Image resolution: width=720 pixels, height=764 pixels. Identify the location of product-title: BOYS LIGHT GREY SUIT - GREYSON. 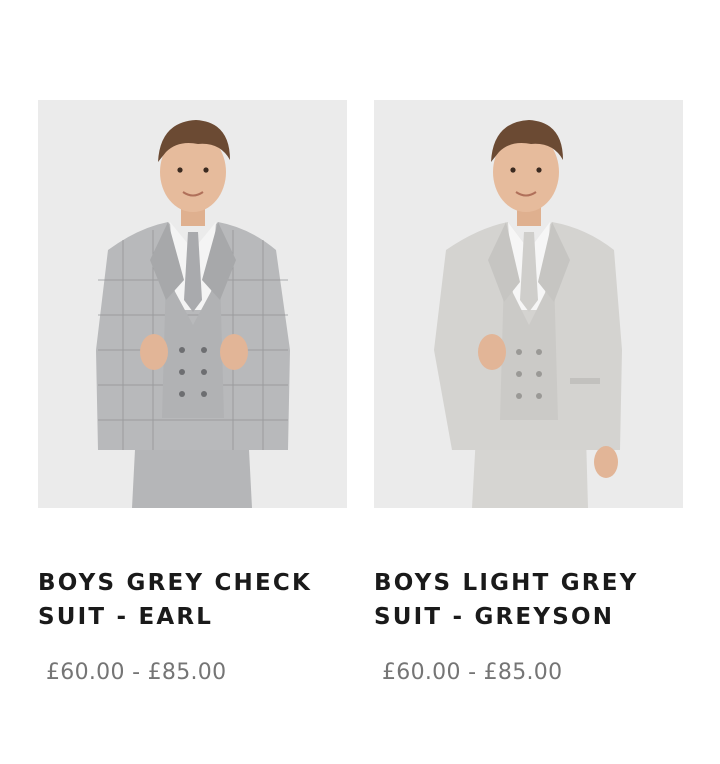
(524, 600).